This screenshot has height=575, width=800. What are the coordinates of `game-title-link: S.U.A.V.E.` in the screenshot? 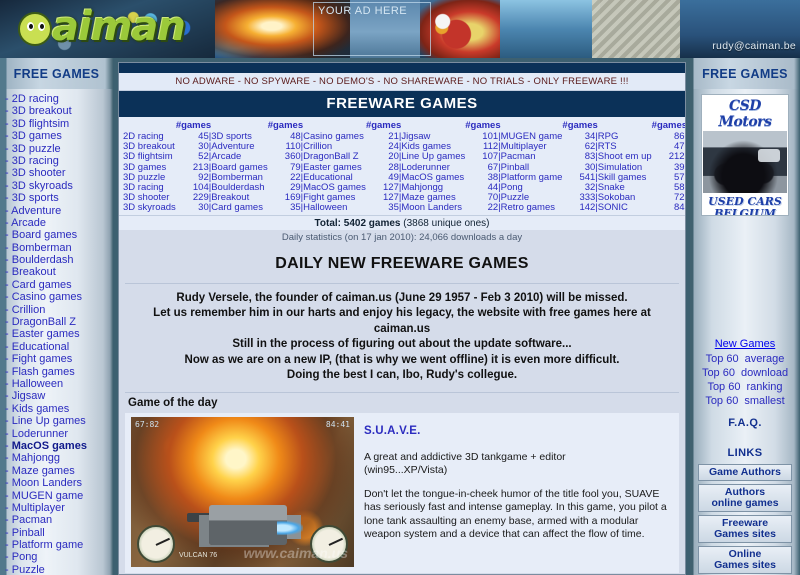 It's located at (392, 431).